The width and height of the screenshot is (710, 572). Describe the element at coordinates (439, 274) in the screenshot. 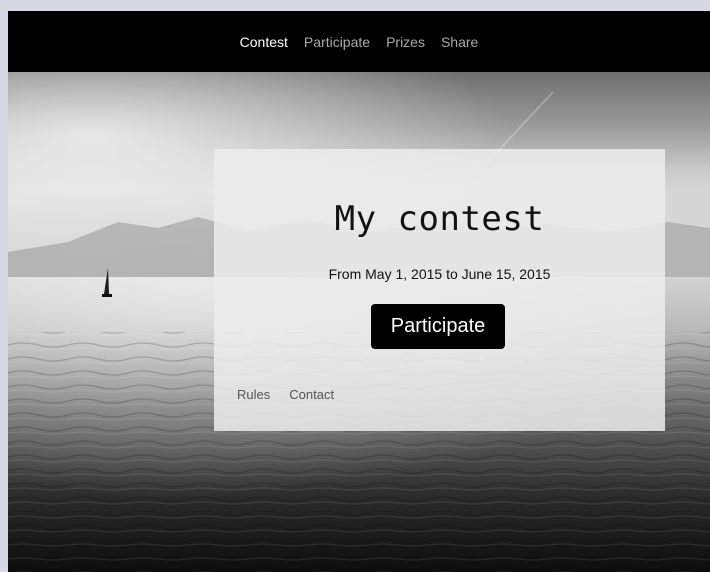

I see `contest-dates: From May 1, 2015 to June 15, 2015` at that location.